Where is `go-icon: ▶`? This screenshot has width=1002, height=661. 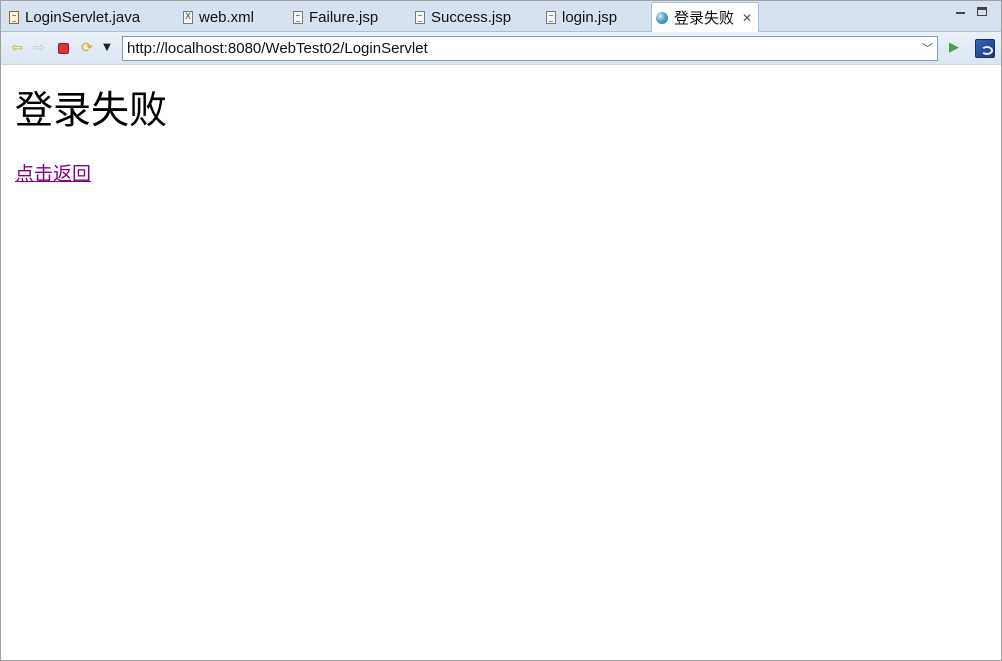 go-icon: ▶ is located at coordinates (954, 48).